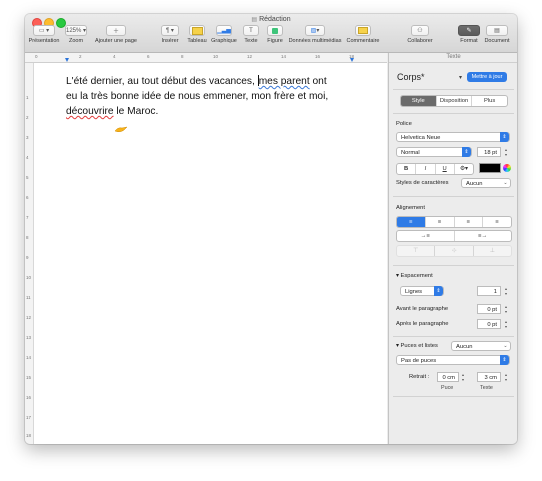  Describe the element at coordinates (251, 38) in the screenshot. I see `text-control: T Texte` at that location.